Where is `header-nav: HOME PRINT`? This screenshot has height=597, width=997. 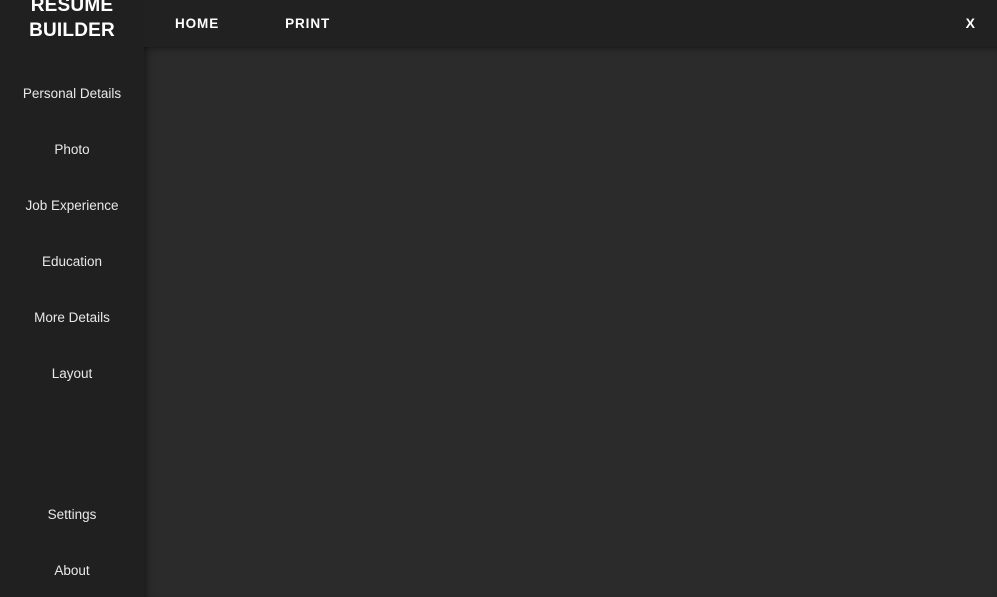
header-nav: HOME PRINT is located at coordinates (242, 23).